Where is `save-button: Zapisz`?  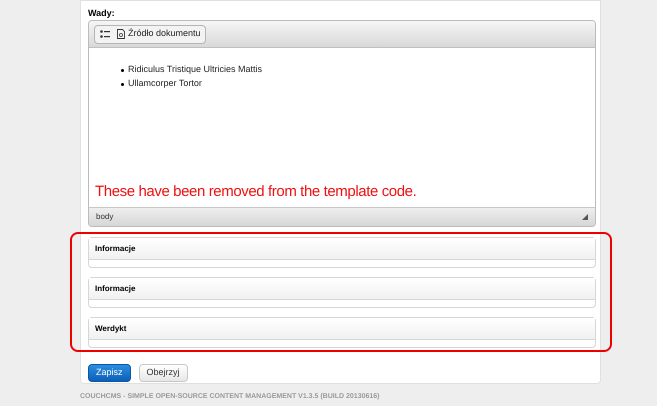 save-button: Zapisz is located at coordinates (109, 373).